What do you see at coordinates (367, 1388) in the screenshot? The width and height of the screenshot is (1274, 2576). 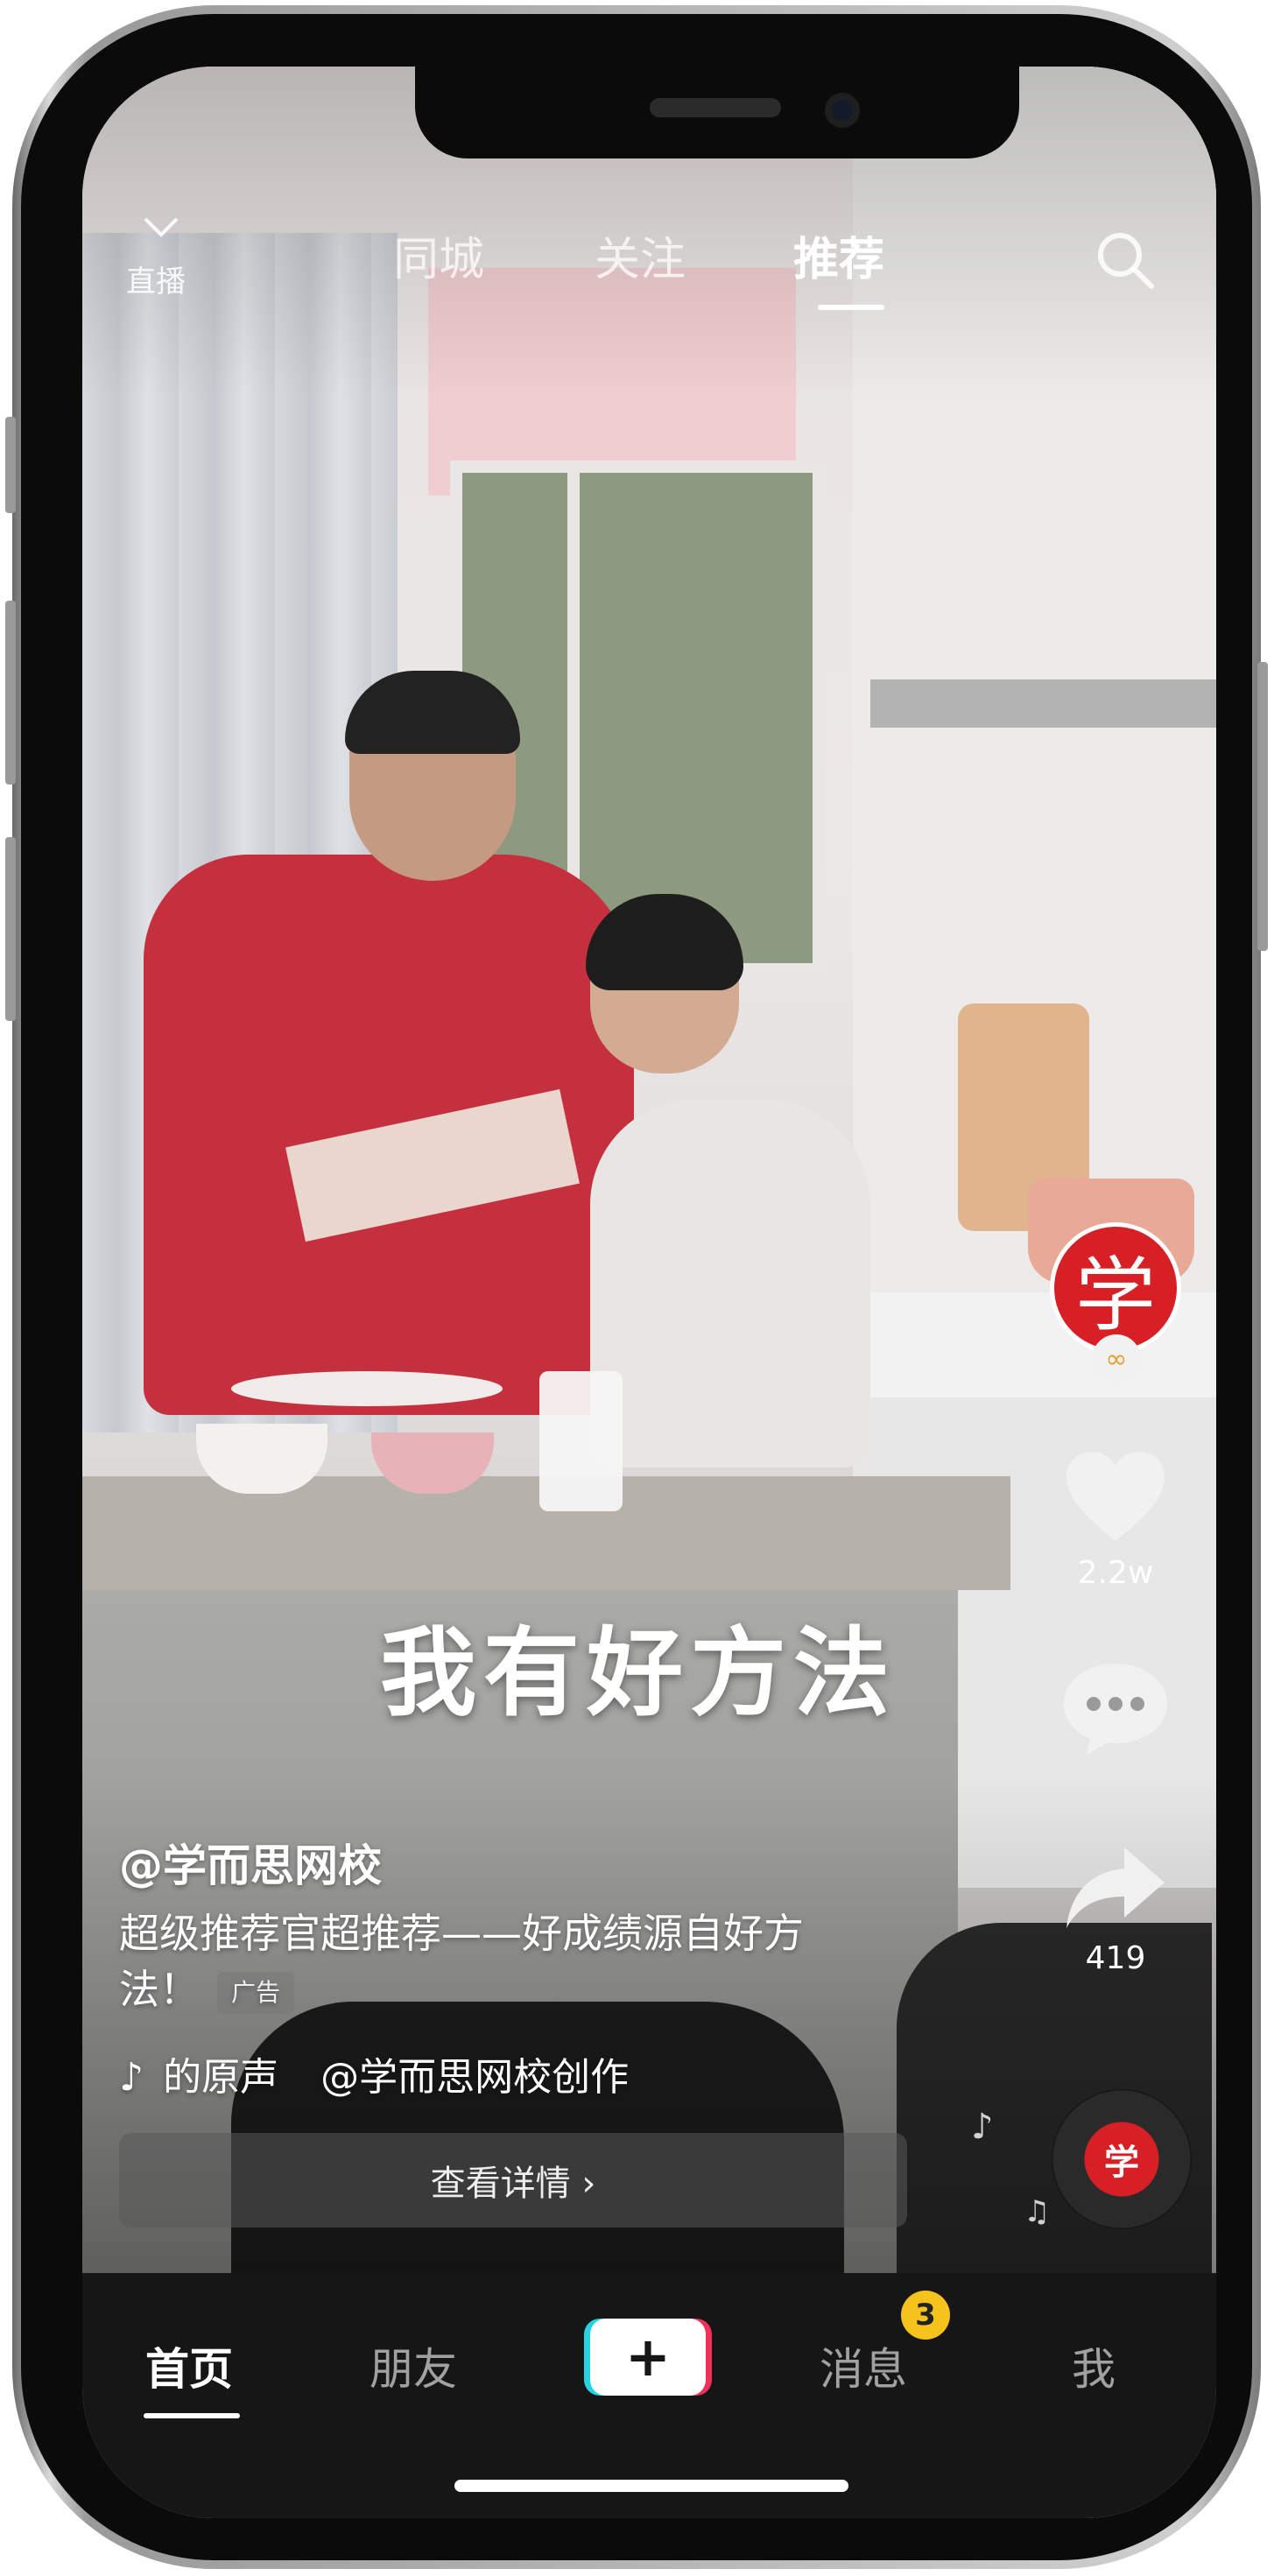 I see `scene-plate` at bounding box center [367, 1388].